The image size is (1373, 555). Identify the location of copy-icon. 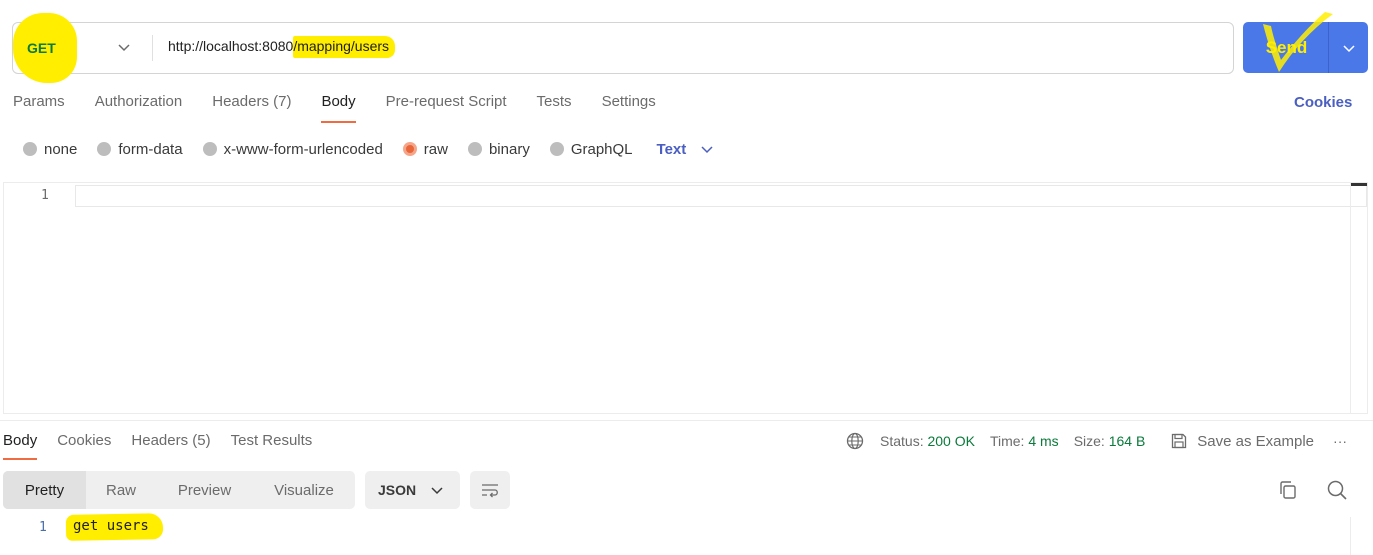
(1288, 490).